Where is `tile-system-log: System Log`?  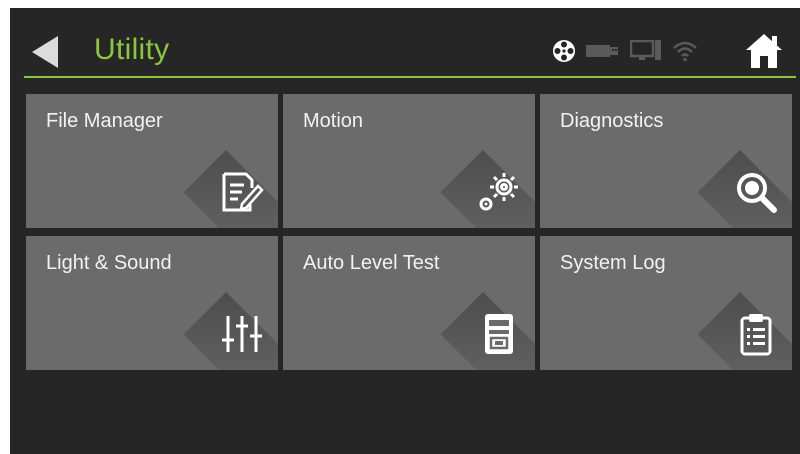
tile-system-log: System Log is located at coordinates (666, 303).